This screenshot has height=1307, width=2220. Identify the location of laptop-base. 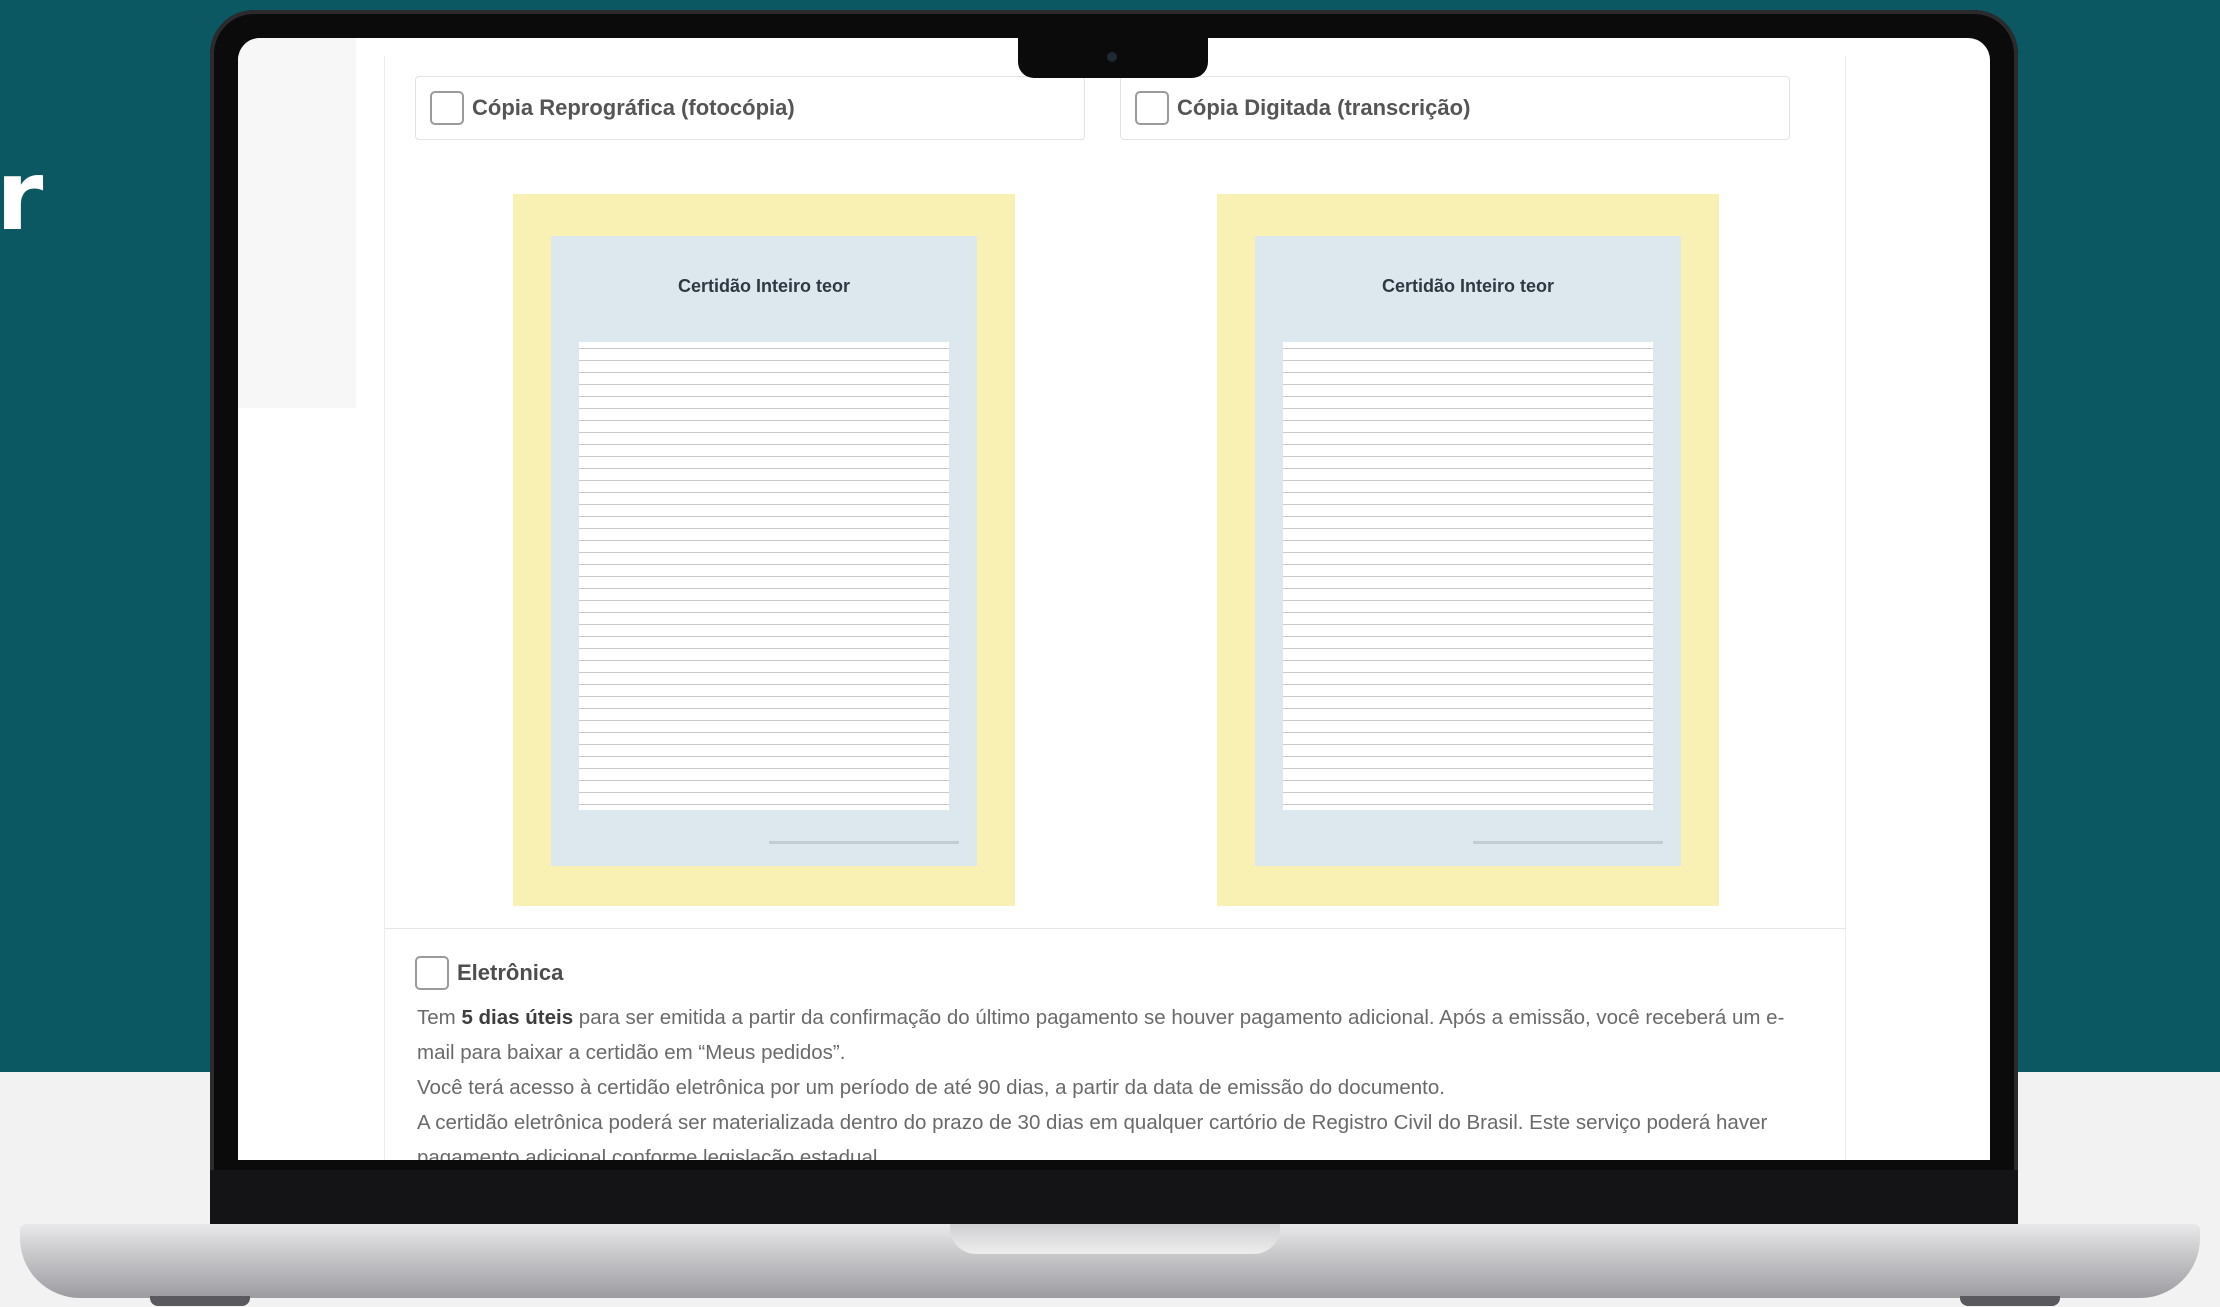
(1110, 1261).